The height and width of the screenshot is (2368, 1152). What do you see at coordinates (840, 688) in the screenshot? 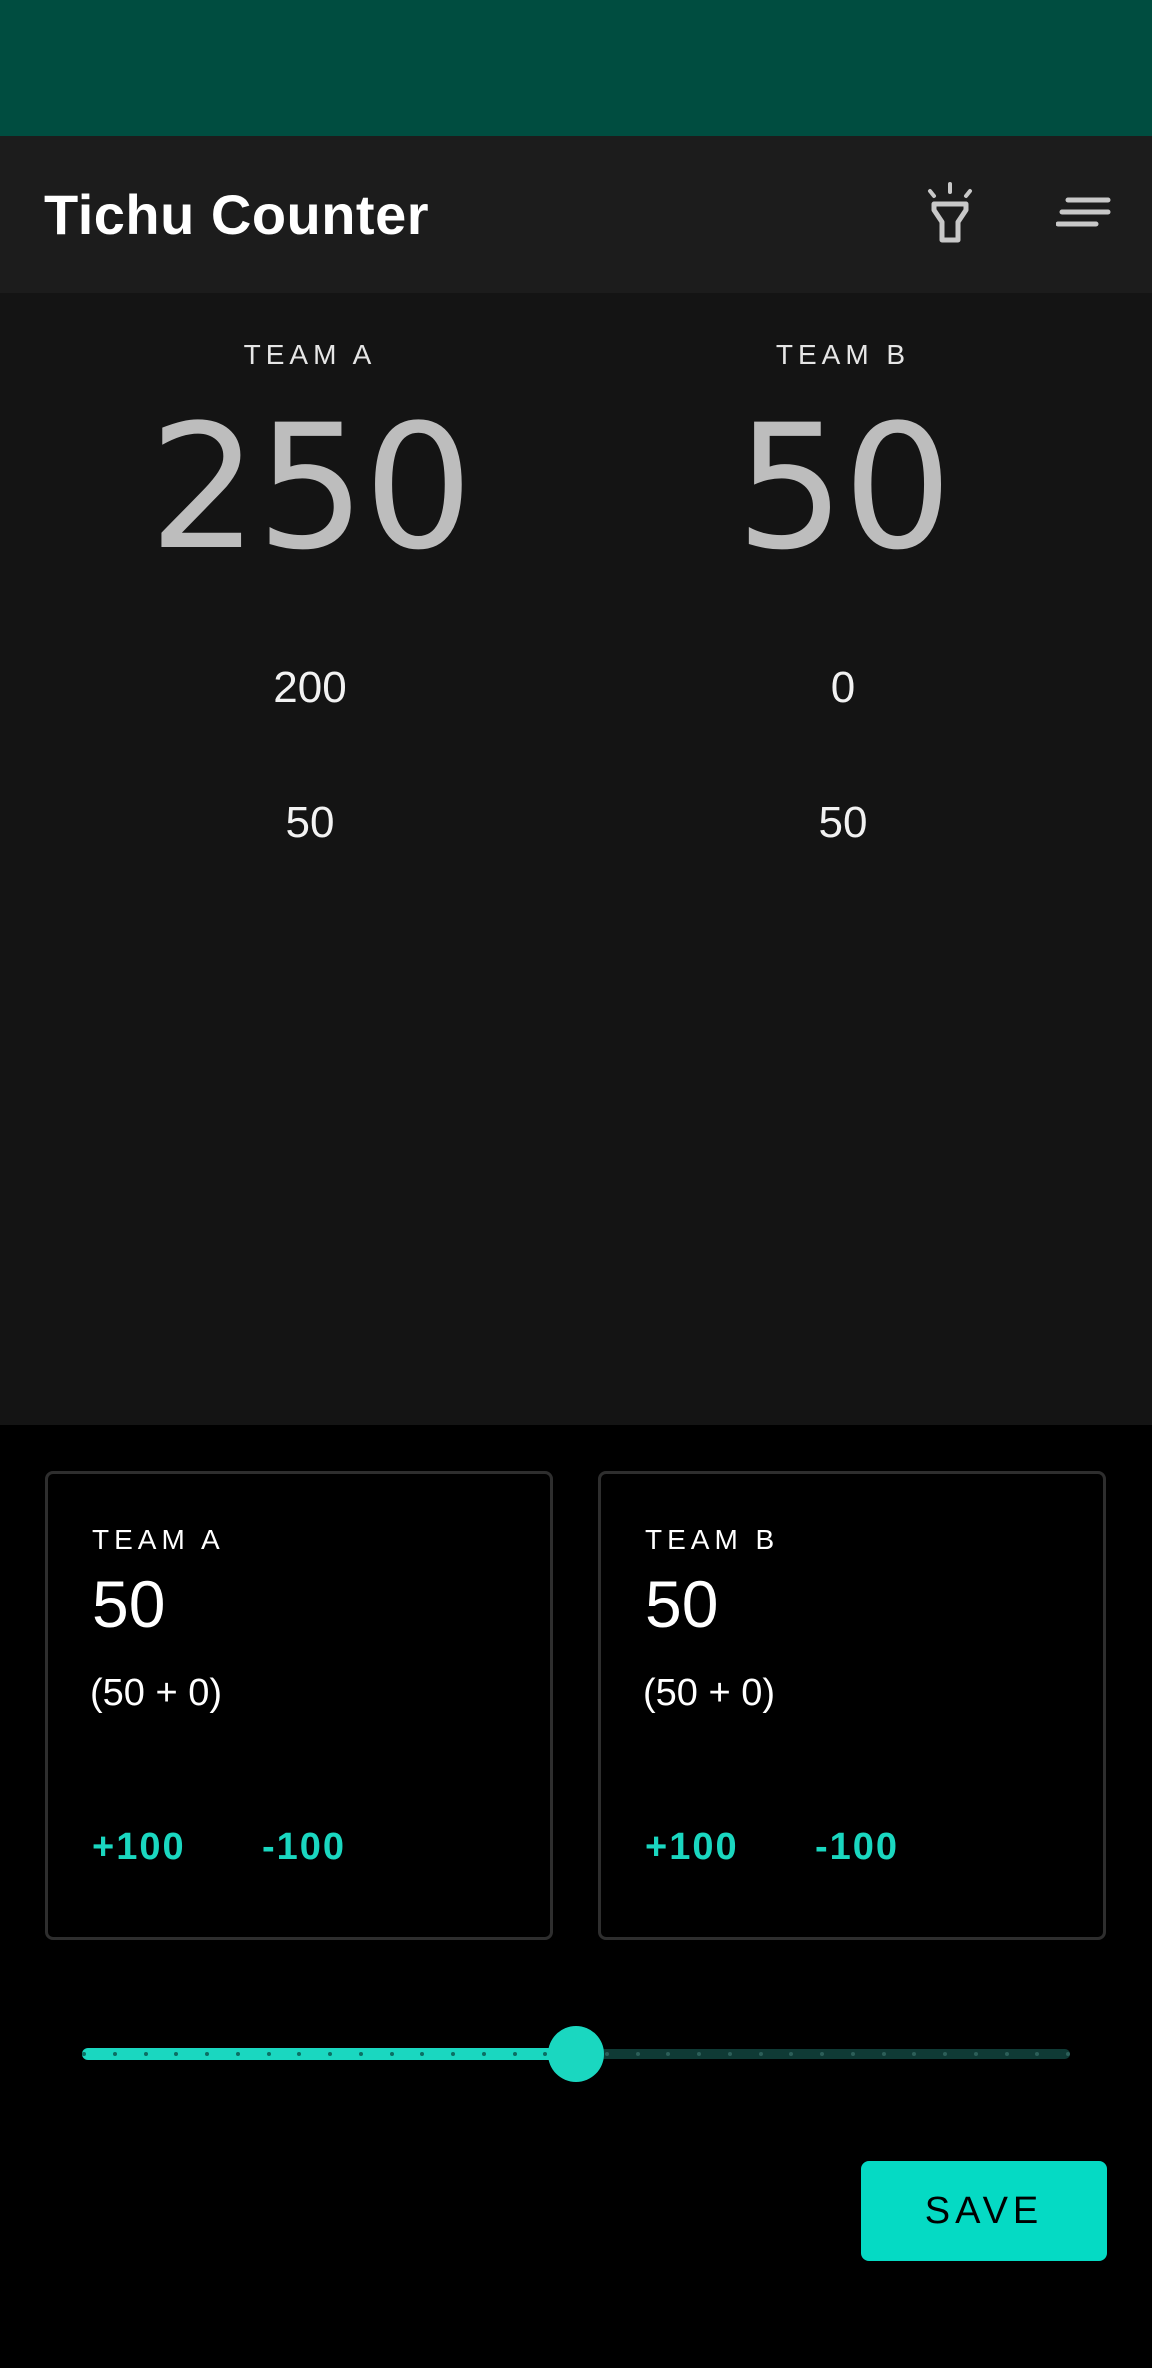
I see `team-b-round-1: 0` at bounding box center [840, 688].